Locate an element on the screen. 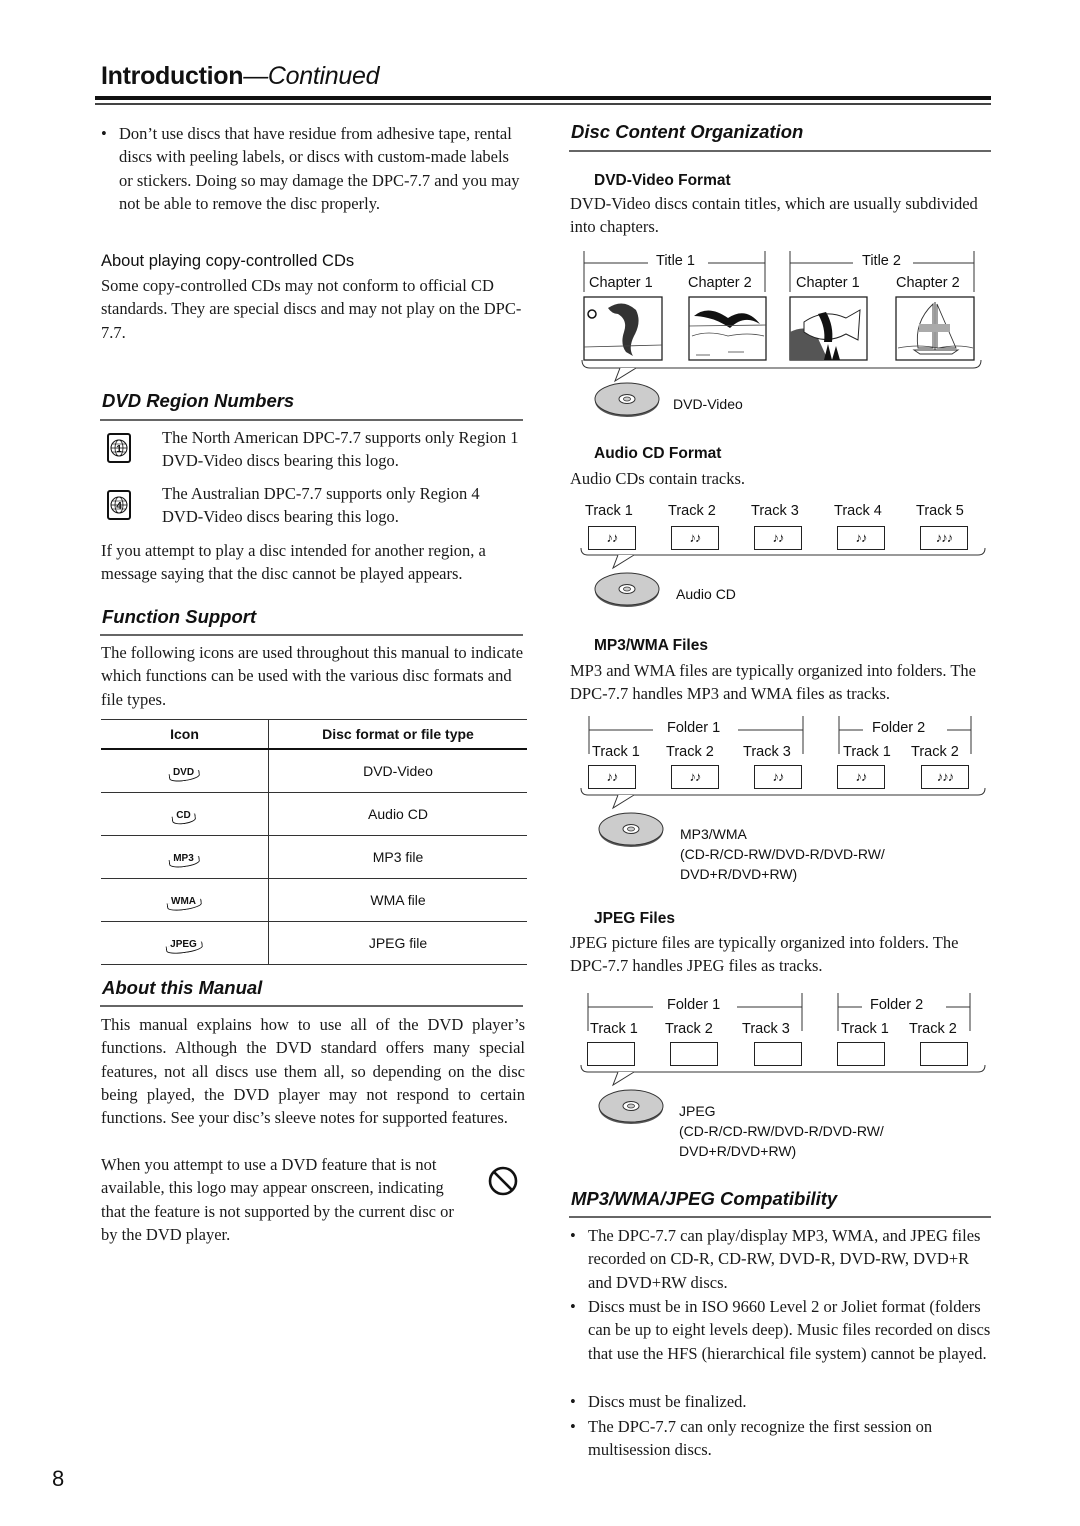 This screenshot has height=1526, width=1080. disc-label-line: JPEG is located at coordinates (697, 1111).